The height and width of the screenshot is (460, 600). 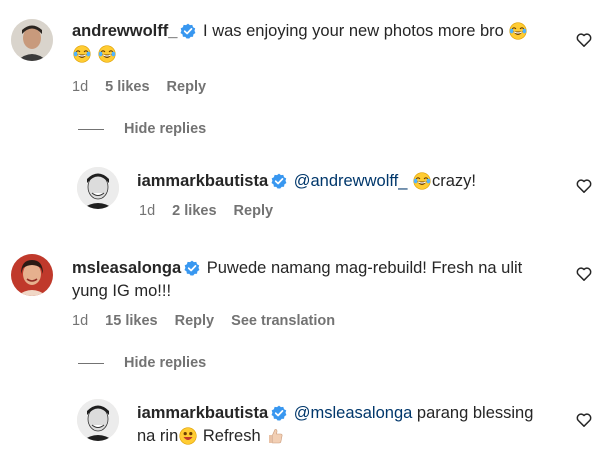 I want to click on thumbs-up-emoji, so click(x=276, y=436).